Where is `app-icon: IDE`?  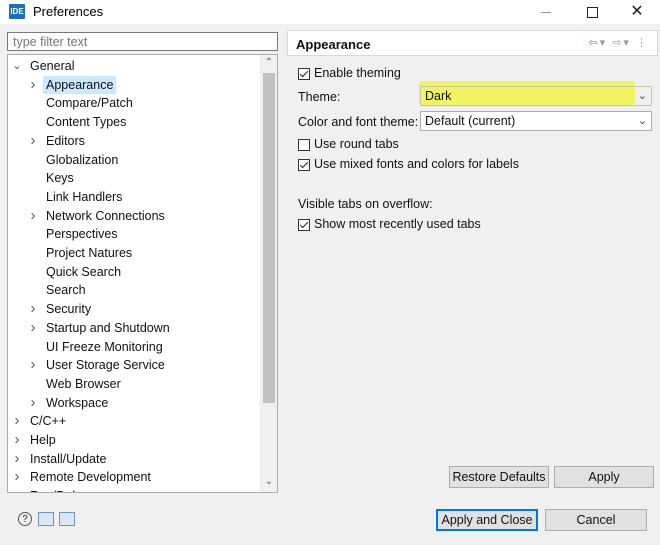 app-icon: IDE is located at coordinates (17, 11).